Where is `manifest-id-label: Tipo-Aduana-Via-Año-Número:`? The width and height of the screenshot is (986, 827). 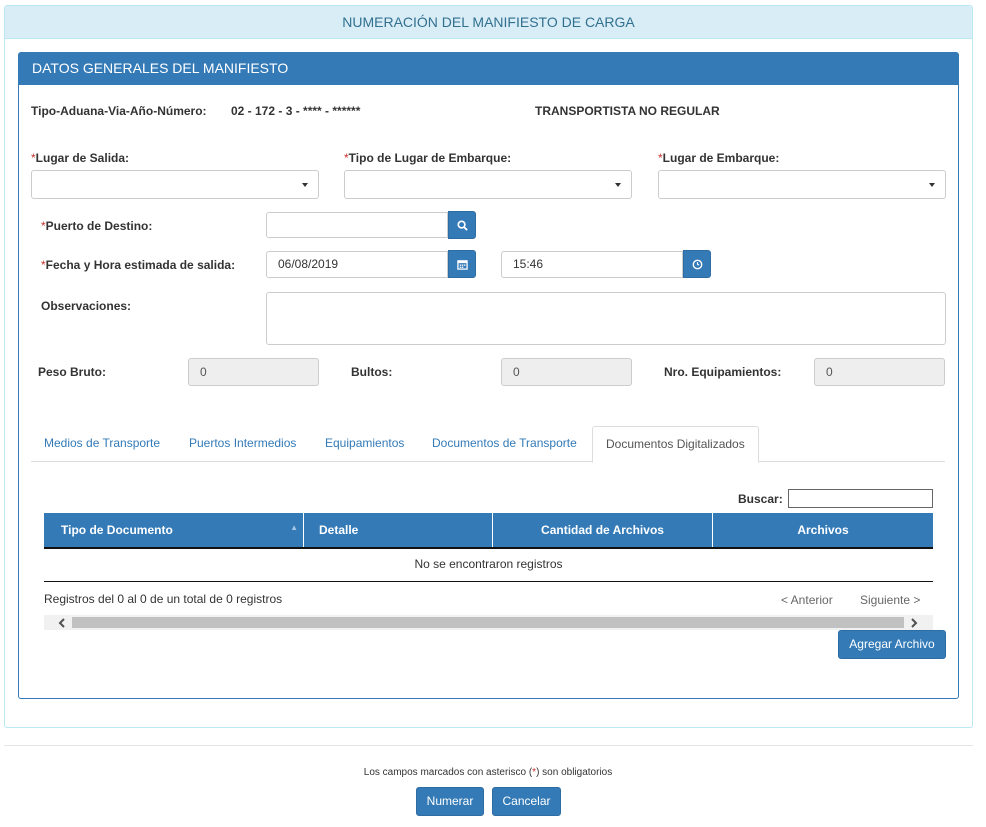
manifest-id-label: Tipo-Aduana-Via-Año-Número: is located at coordinates (119, 111).